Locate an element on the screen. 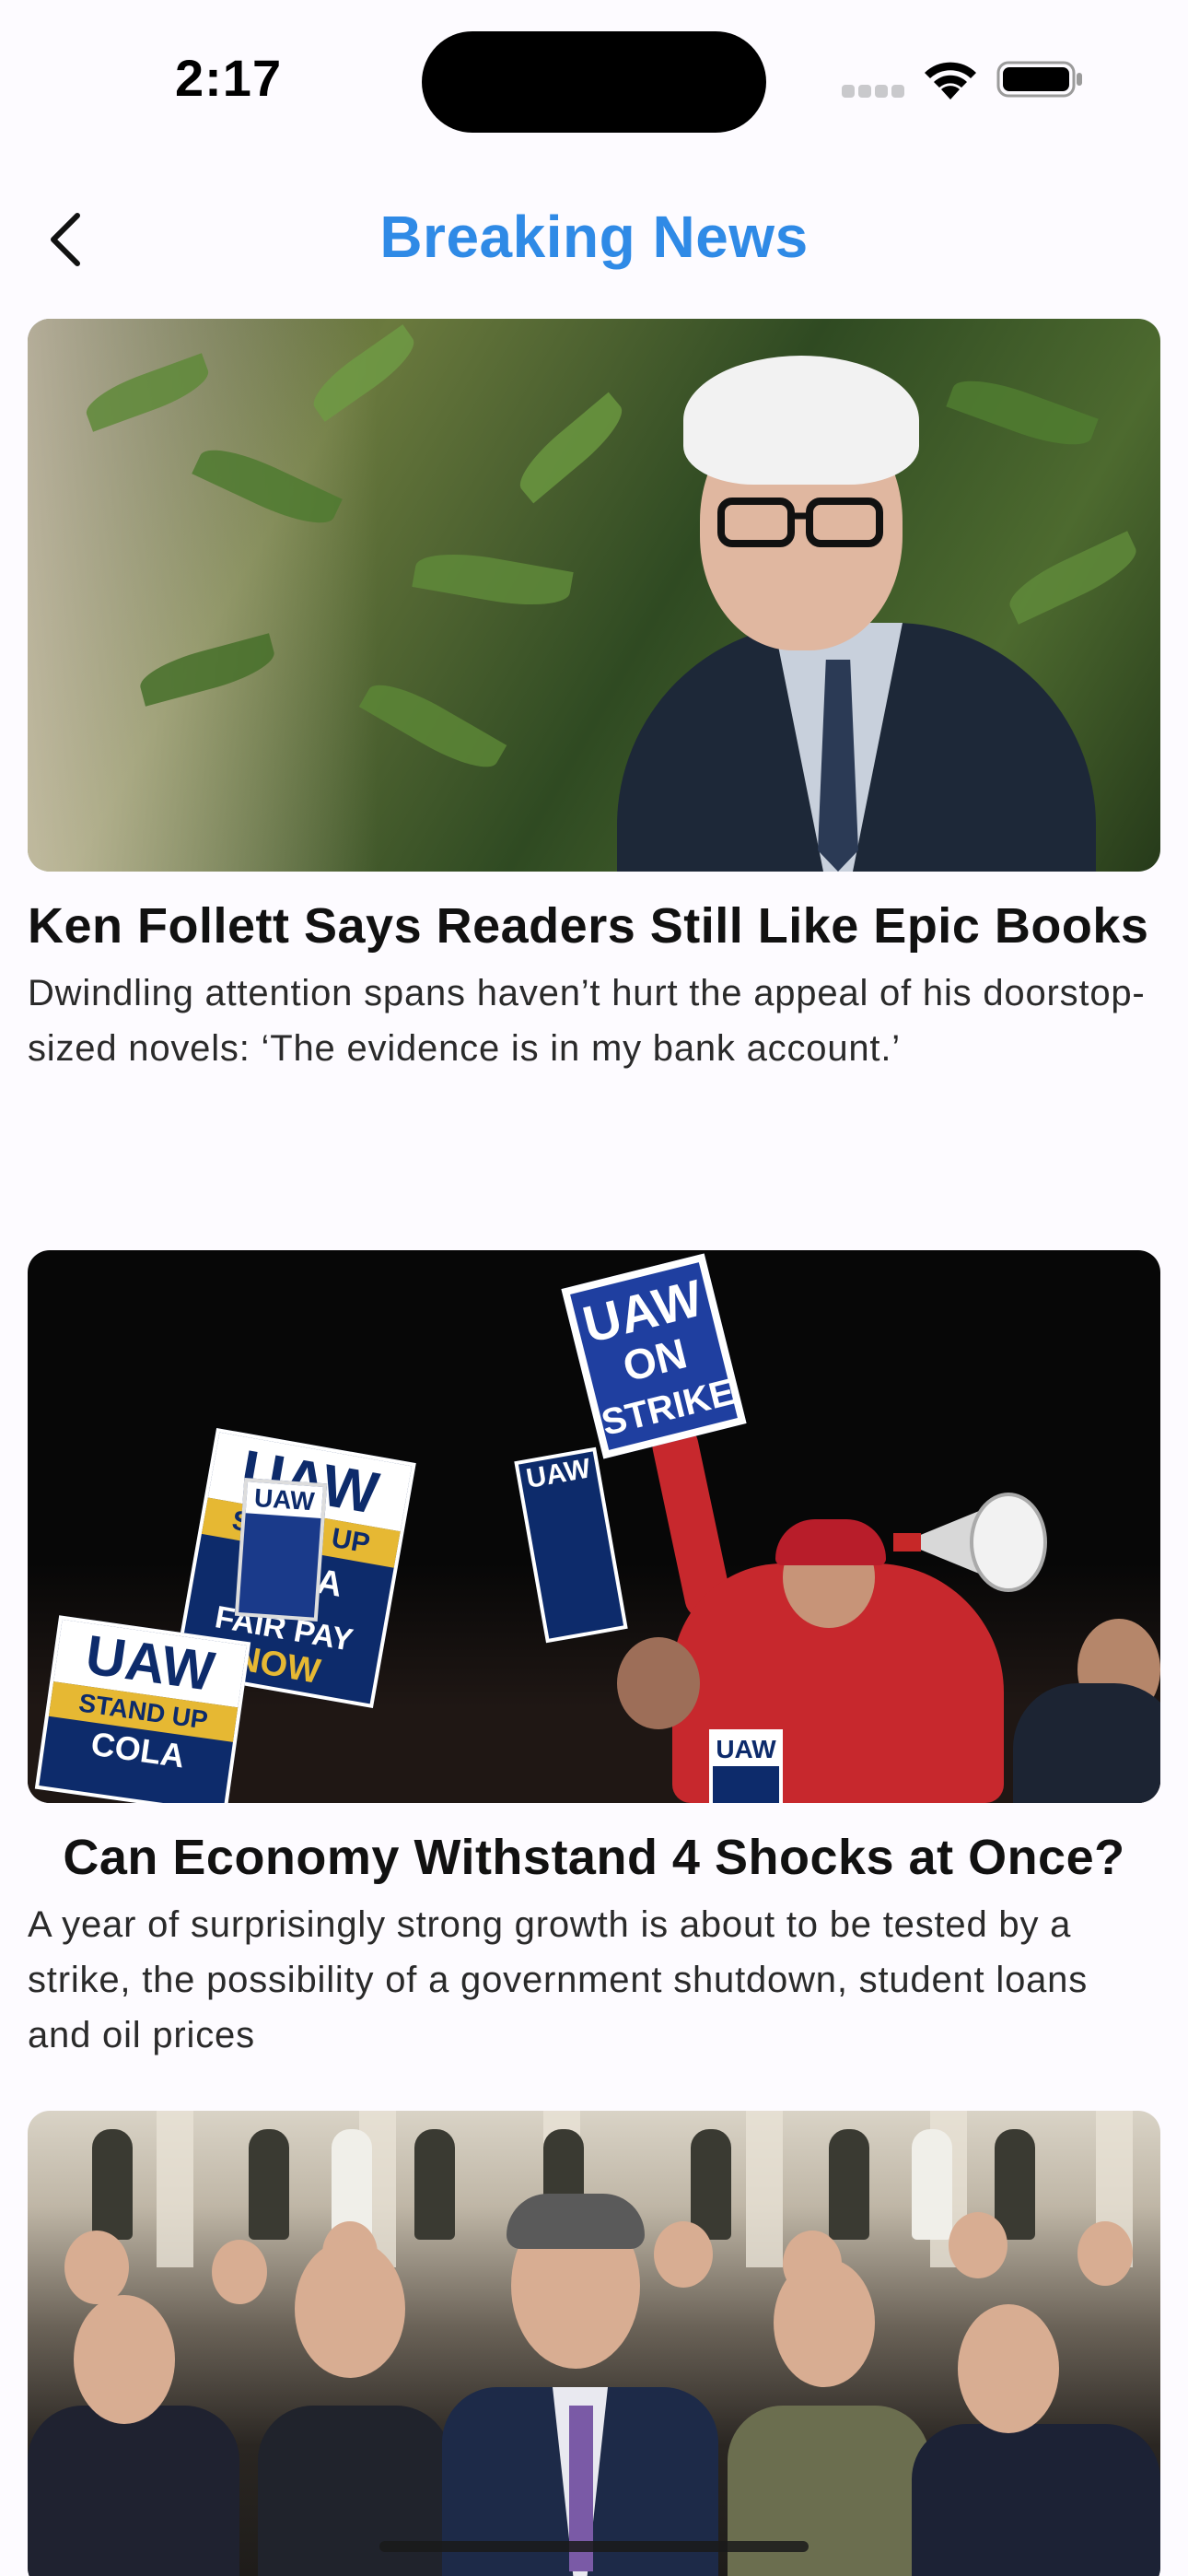 This screenshot has height=2576, width=1188. article-title: Can Economy Withstand 4 Shocks at Once? is located at coordinates (594, 1857).